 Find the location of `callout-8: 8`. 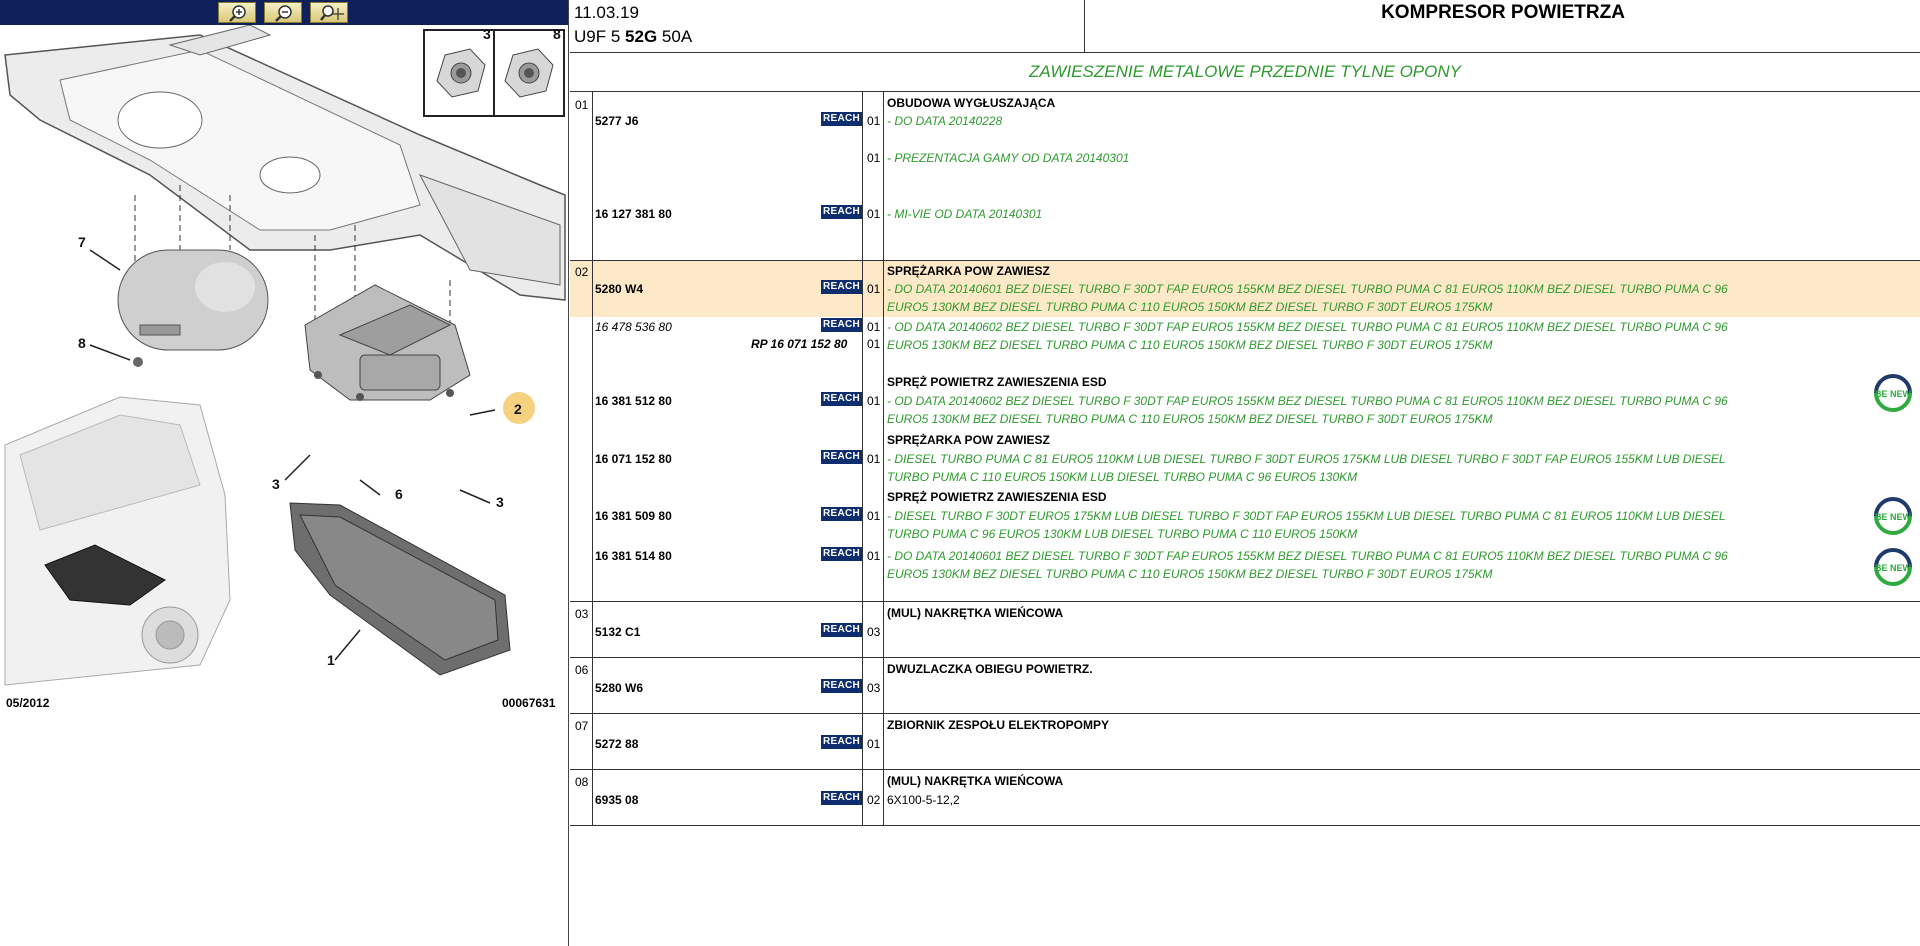

callout-8: 8 is located at coordinates (82, 343).